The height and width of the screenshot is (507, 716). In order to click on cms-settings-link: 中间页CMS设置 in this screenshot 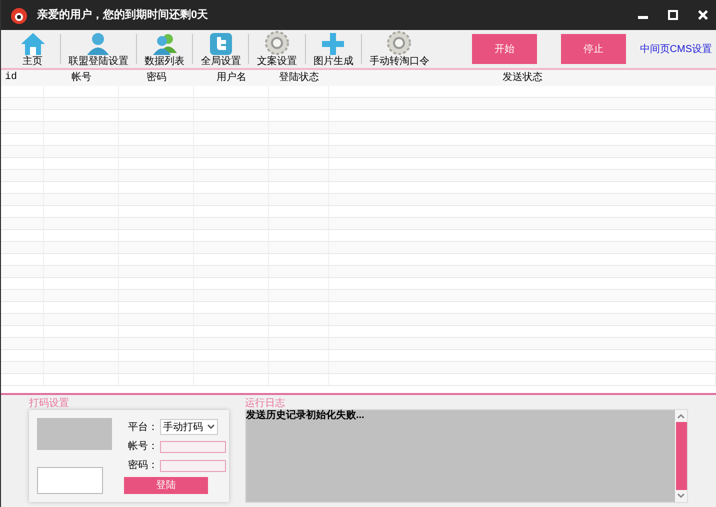, I will do `click(676, 49)`.